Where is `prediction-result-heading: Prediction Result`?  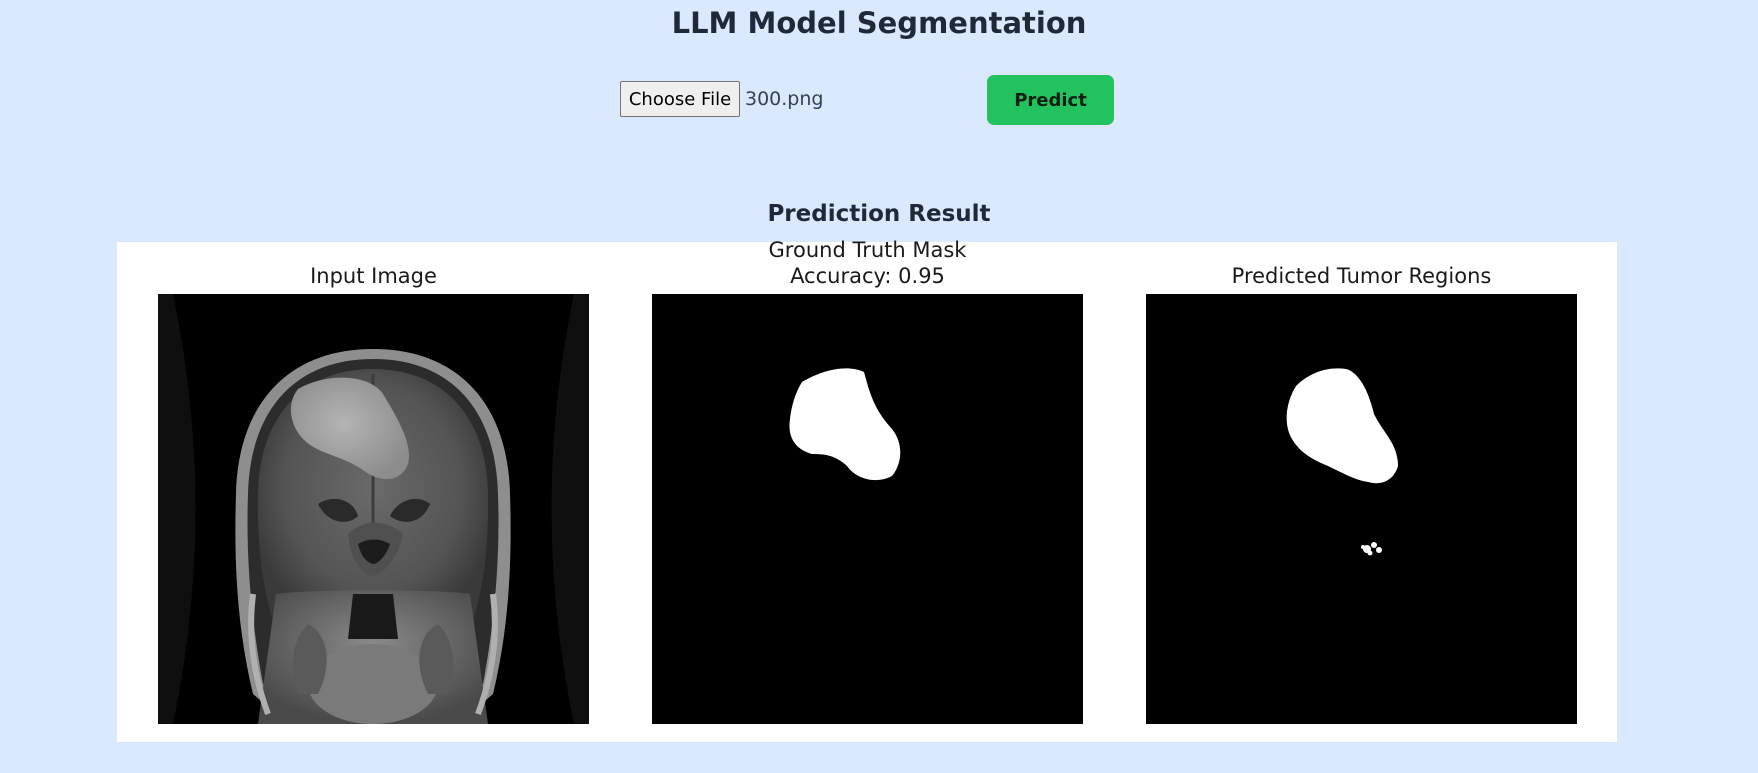
prediction-result-heading: Prediction Result is located at coordinates (879, 214).